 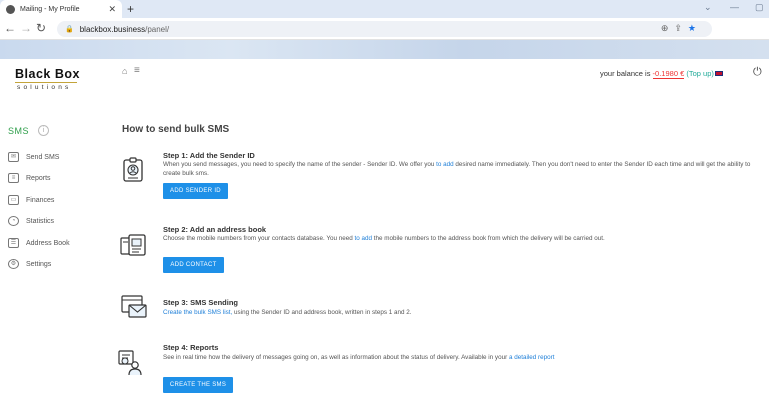 I want to click on browser-tabbar: Mailing - My Profile ✕ + ⌄ — ▢, so click(x=384, y=9).